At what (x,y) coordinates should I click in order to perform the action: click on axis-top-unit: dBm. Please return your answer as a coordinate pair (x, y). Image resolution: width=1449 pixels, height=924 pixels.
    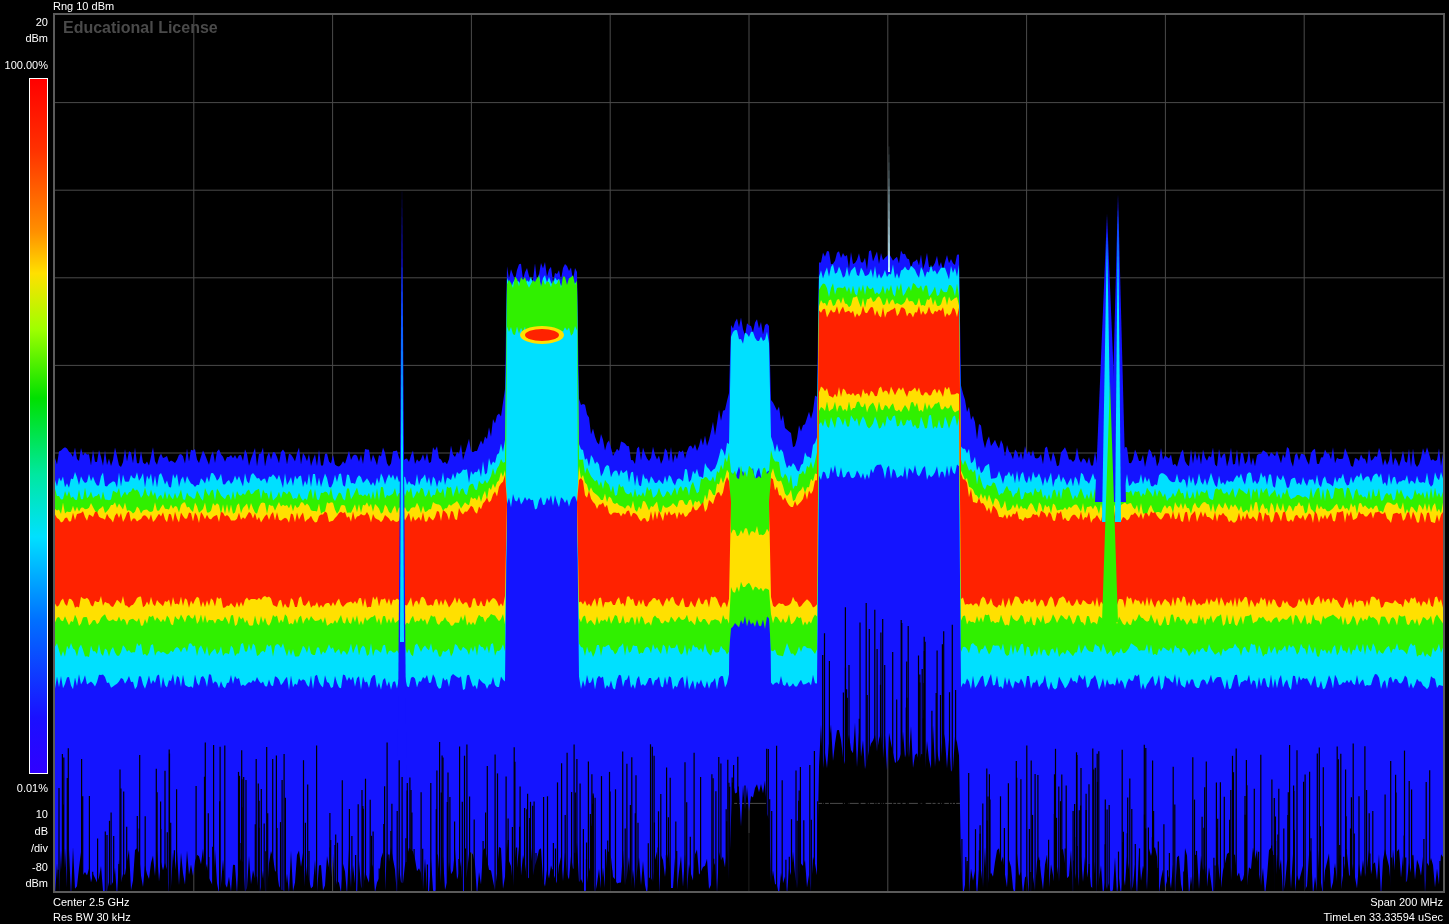
    Looking at the image, I should click on (36, 38).